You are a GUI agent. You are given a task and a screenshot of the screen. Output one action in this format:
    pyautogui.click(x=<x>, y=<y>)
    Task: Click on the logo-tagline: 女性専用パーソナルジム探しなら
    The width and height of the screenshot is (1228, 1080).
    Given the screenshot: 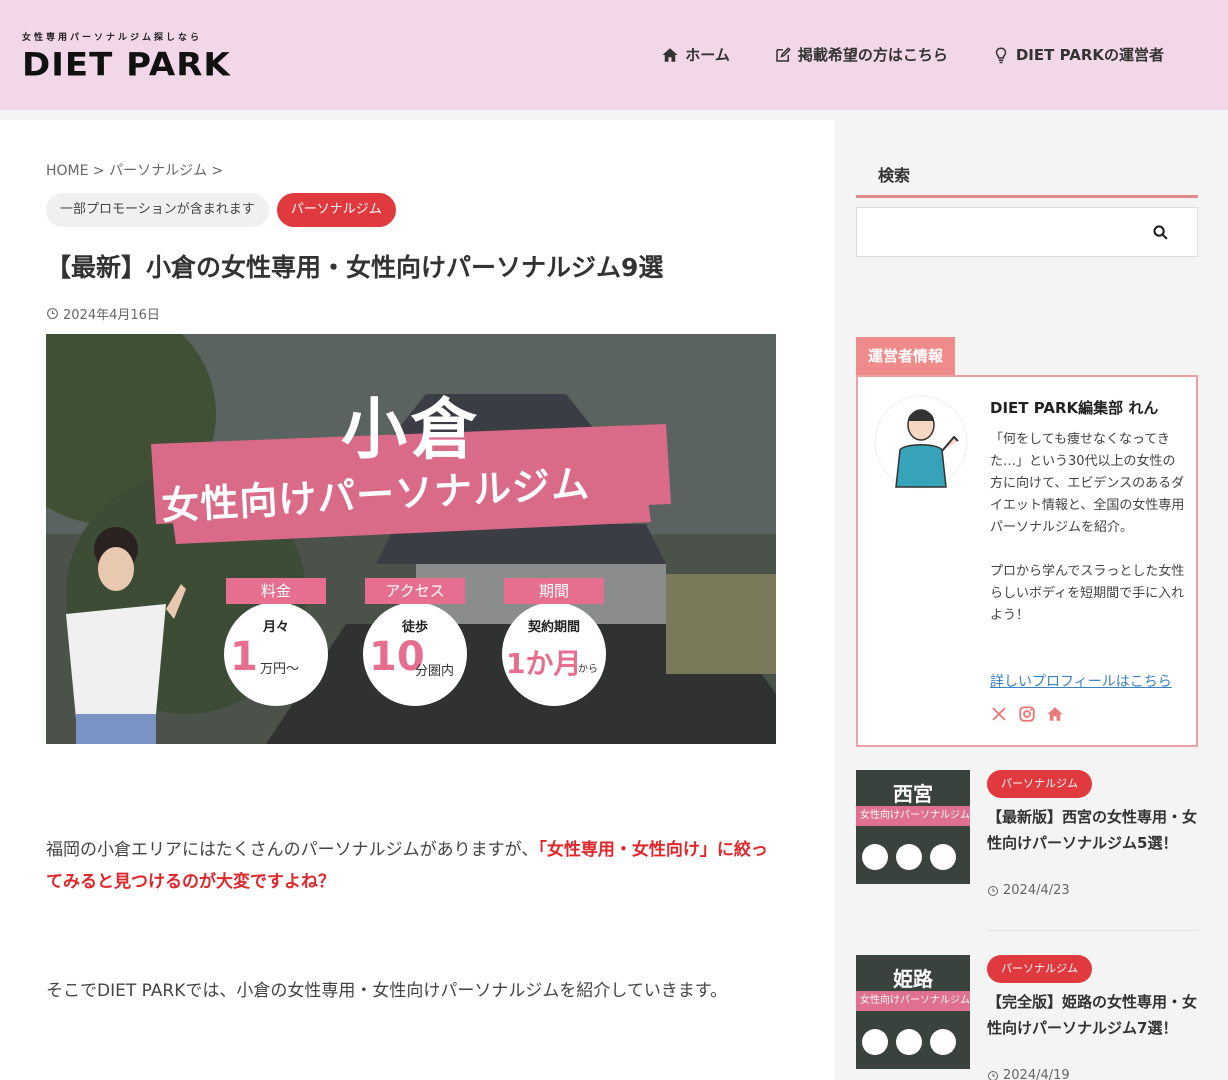 What is the action you would take?
    pyautogui.click(x=112, y=38)
    